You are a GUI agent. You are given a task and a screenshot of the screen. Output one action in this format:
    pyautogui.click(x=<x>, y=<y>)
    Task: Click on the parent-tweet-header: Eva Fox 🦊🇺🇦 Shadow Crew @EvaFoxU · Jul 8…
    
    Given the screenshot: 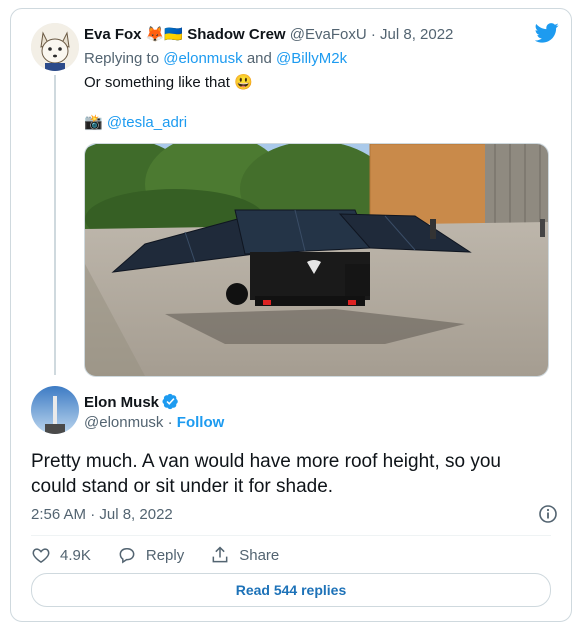 What is the action you would take?
    pyautogui.click(x=268, y=34)
    